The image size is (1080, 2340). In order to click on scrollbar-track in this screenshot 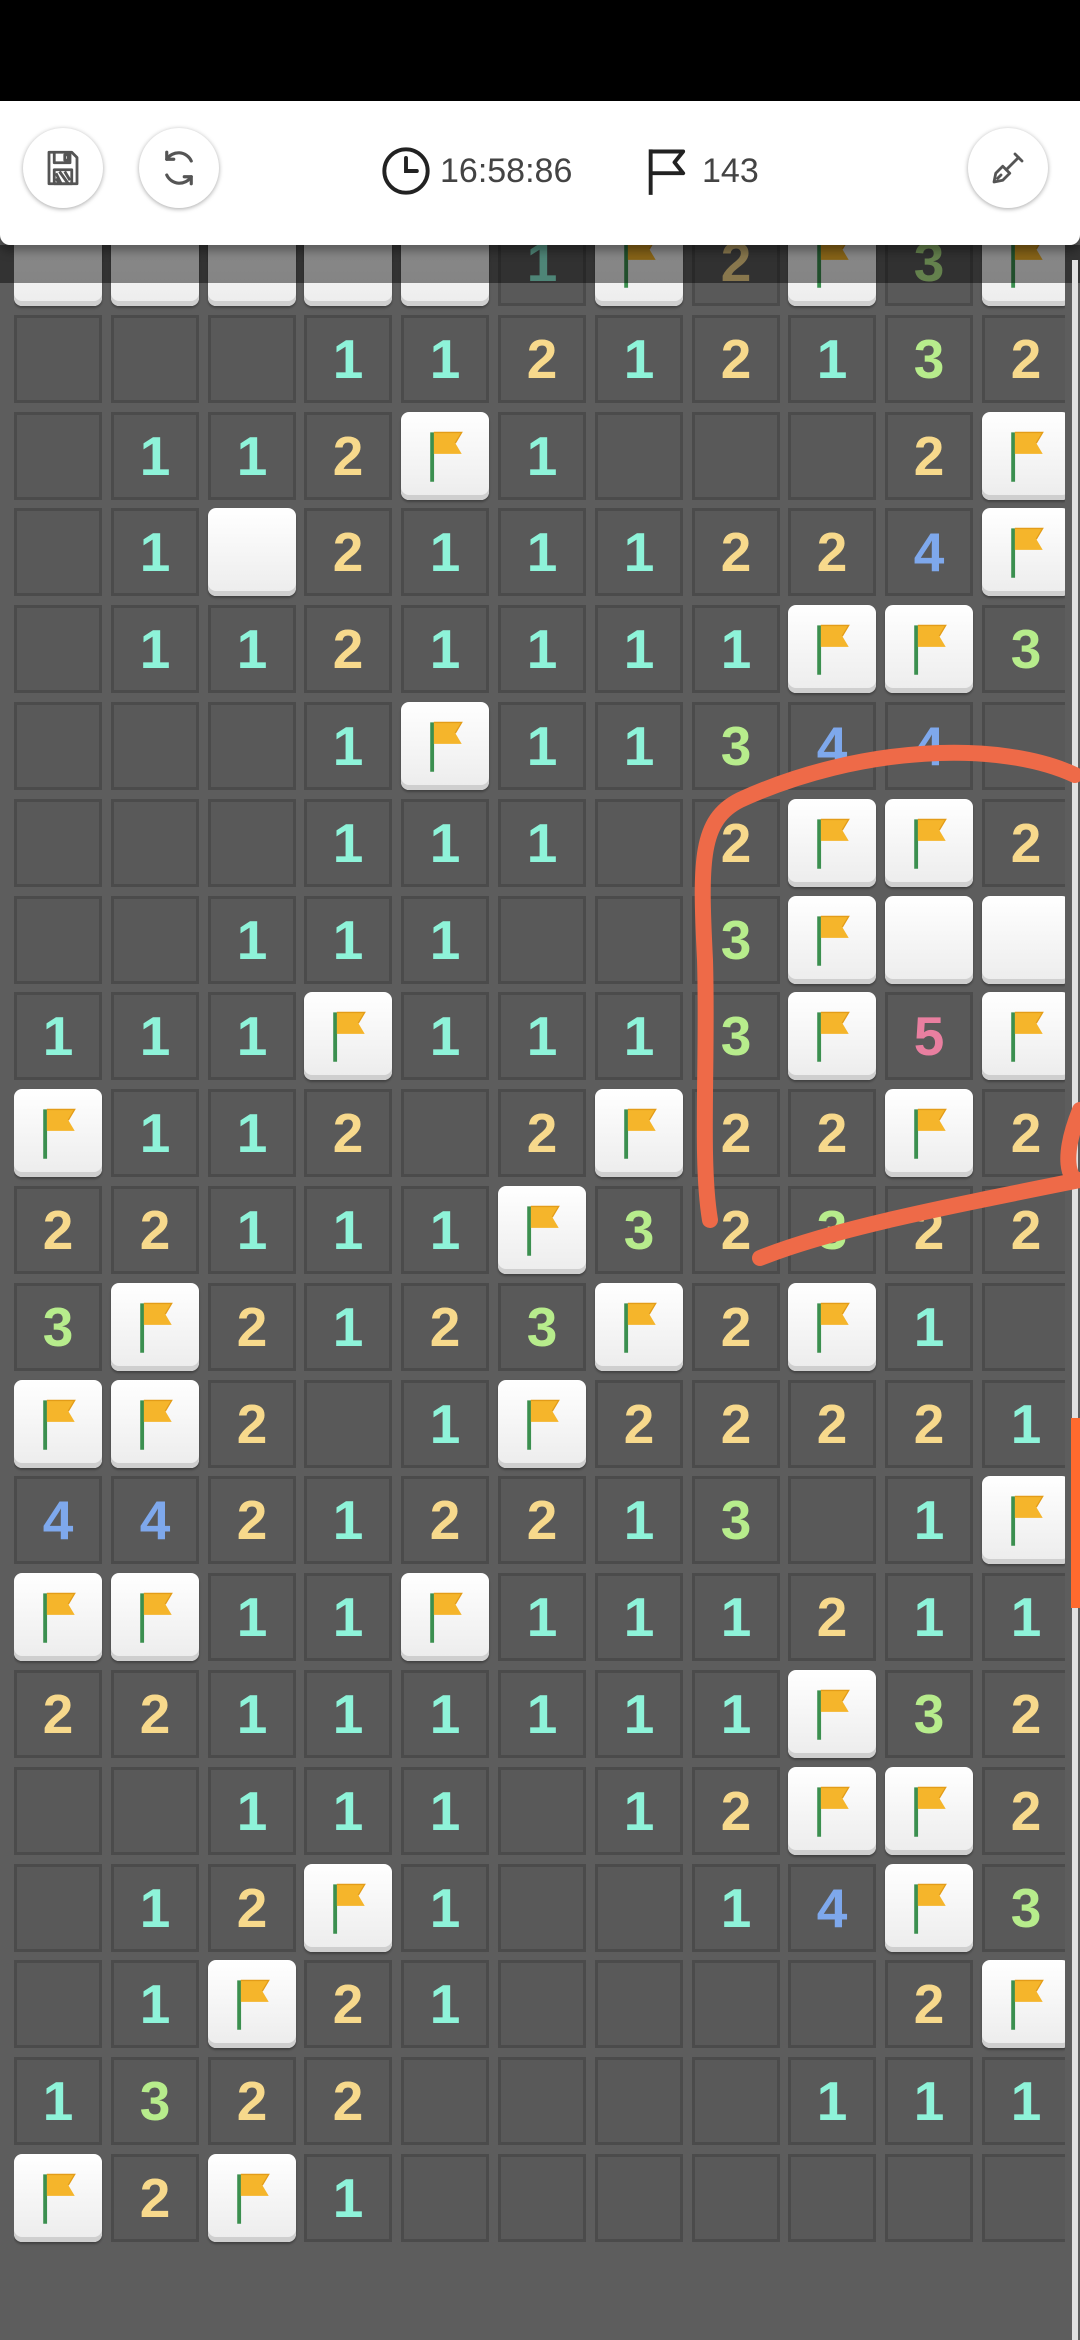, I will do `click(1075, 1300)`.